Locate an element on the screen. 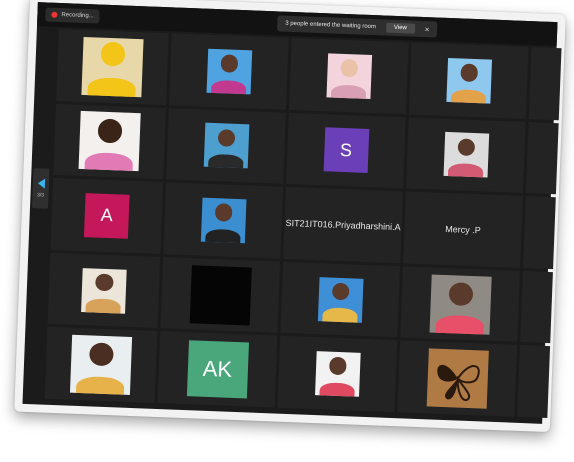  participant-name: Mercy .P is located at coordinates (463, 229).